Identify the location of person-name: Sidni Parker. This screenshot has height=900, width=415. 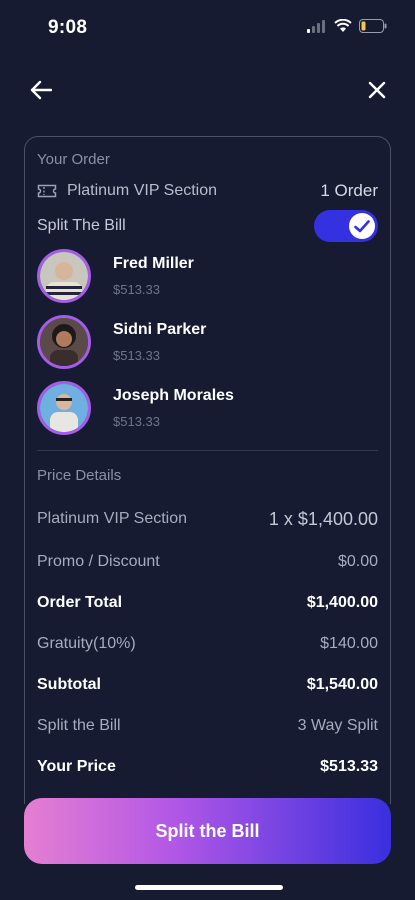
(160, 329).